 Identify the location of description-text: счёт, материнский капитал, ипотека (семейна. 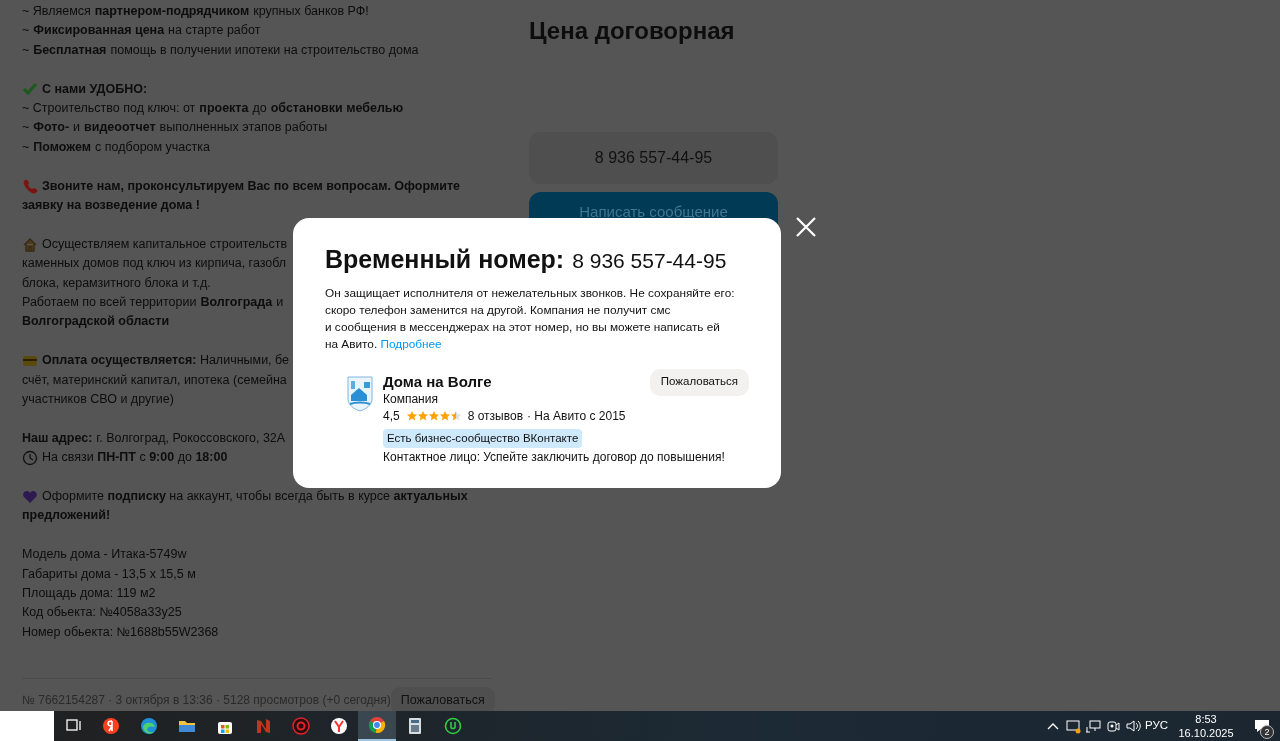
(154, 380).